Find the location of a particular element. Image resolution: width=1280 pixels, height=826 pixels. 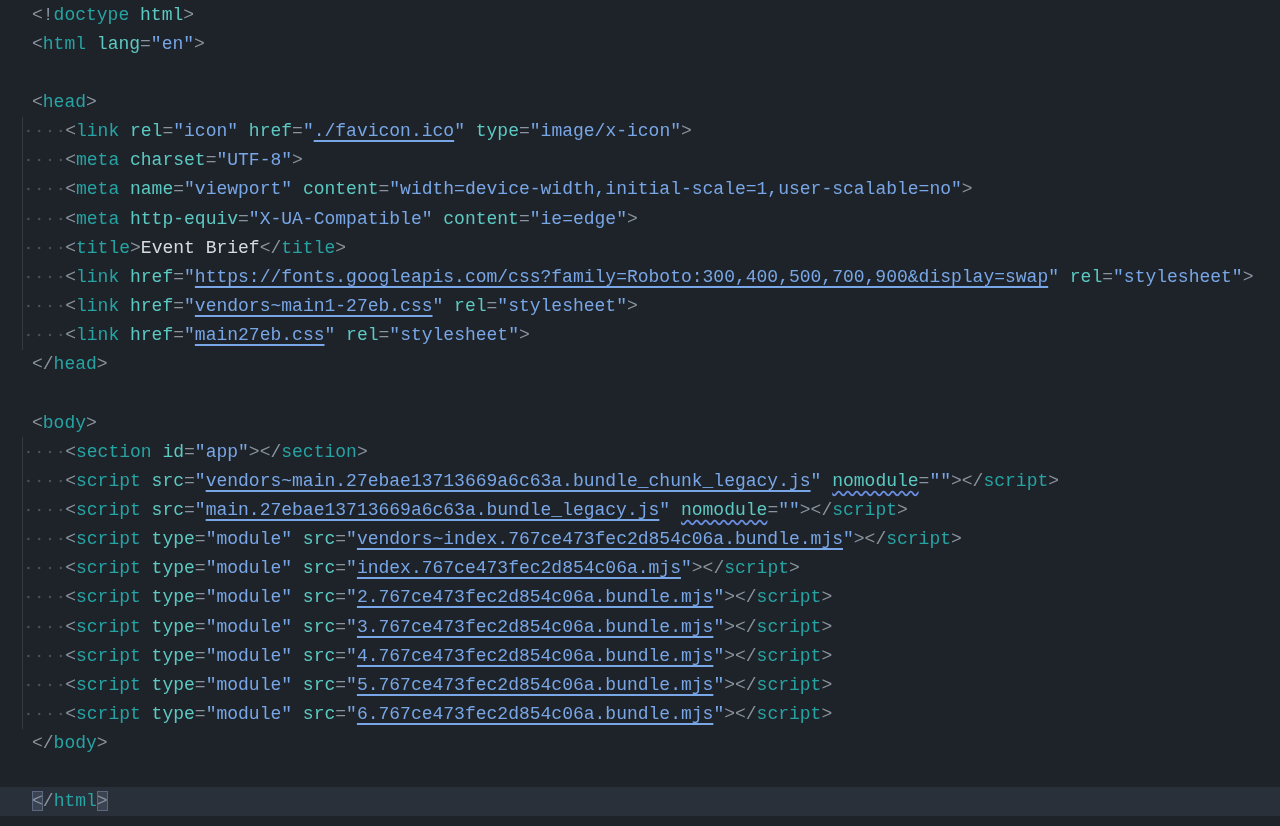

code-line: <section id="app"></section> is located at coordinates (216, 451).